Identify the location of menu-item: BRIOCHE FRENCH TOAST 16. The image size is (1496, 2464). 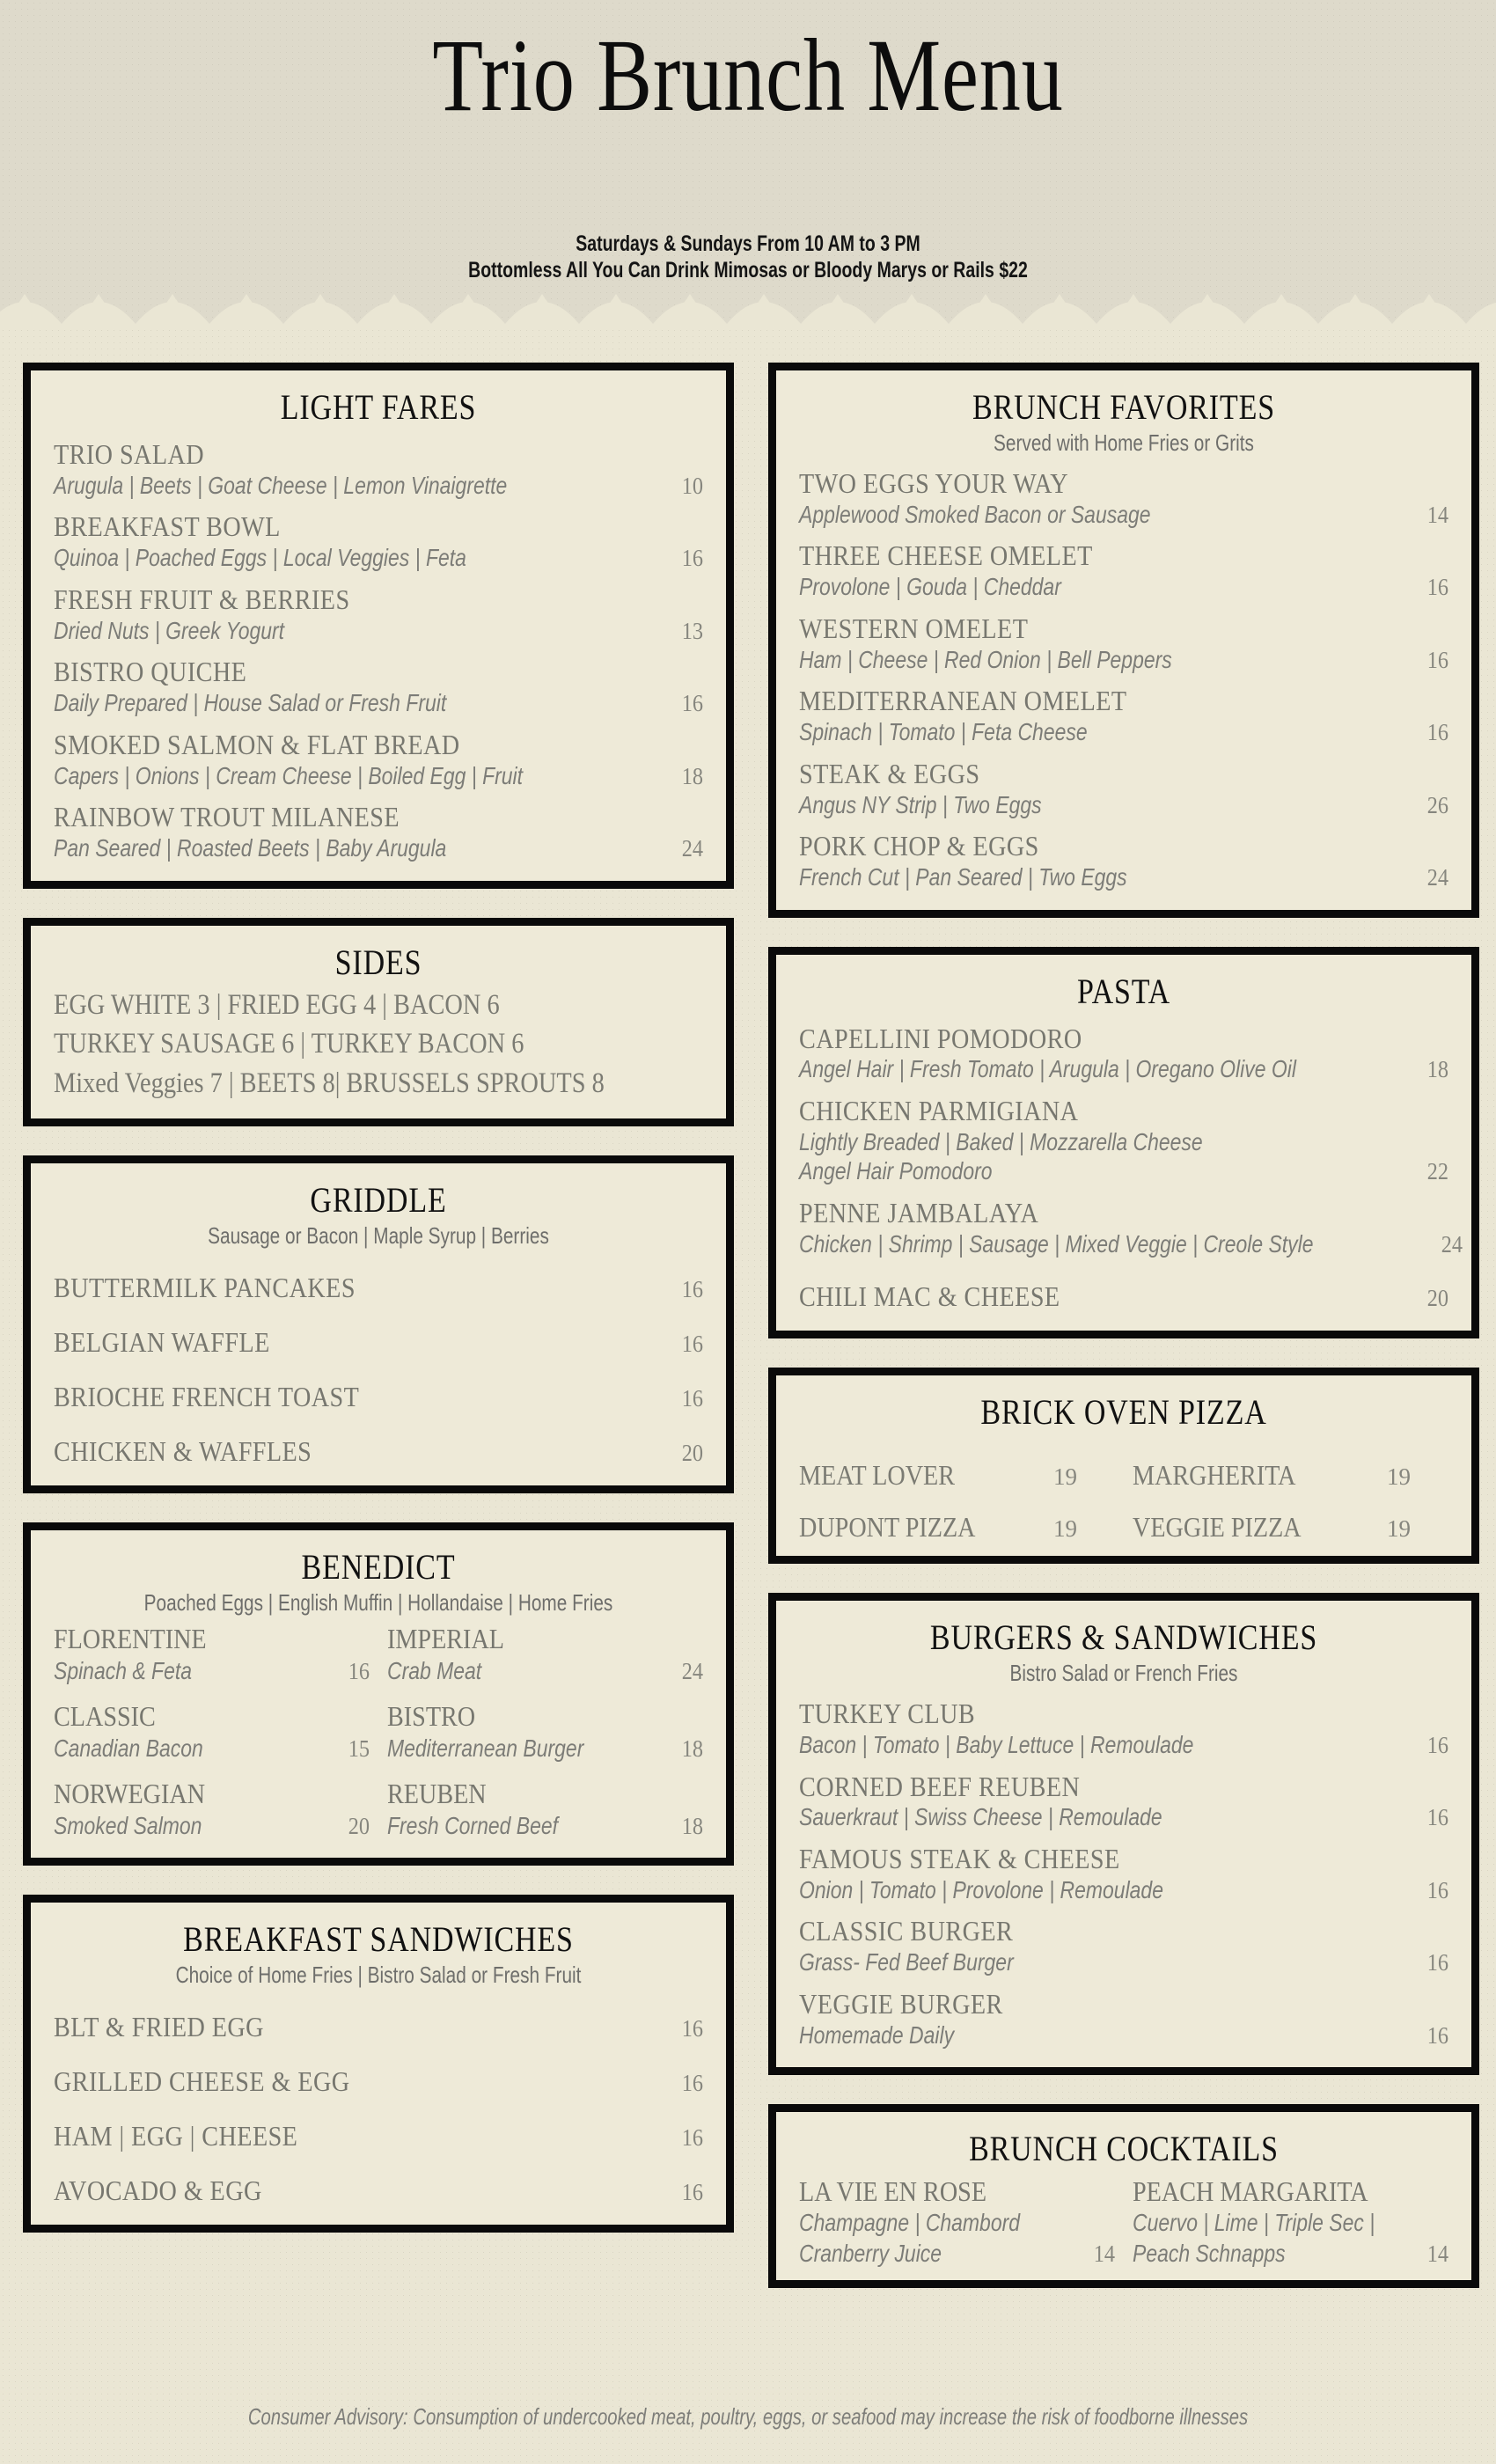
(378, 1397).